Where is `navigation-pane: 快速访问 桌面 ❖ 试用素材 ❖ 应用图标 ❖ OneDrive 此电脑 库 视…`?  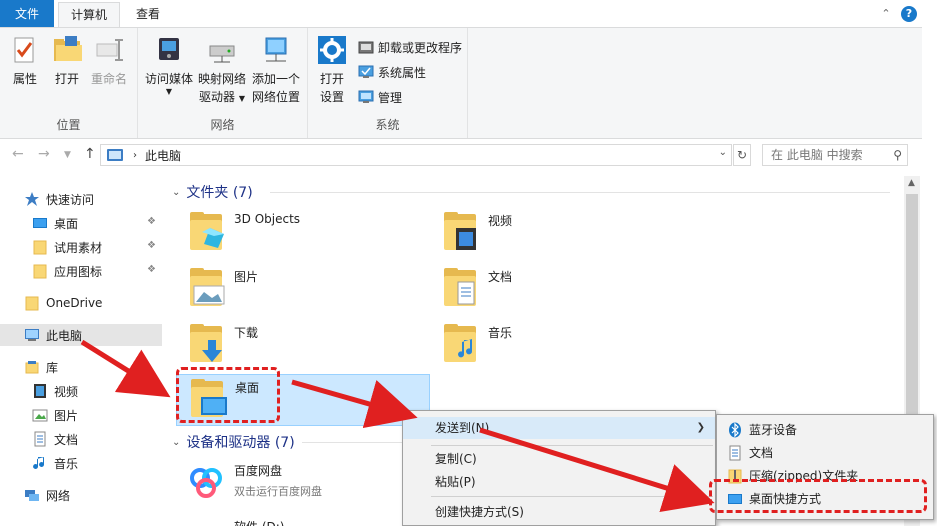 navigation-pane: 快速访问 桌面 ❖ 试用素材 ❖ 应用图标 ❖ OneDrive 此电脑 库 视… is located at coordinates (81, 351).